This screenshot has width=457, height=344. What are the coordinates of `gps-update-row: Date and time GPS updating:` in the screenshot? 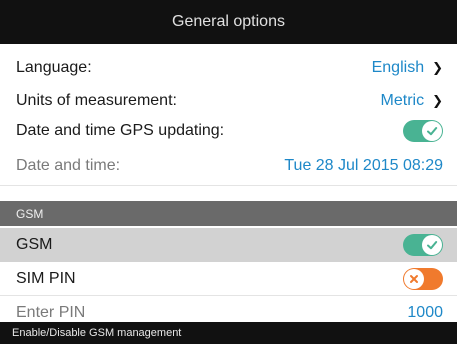 It's located at (228, 131).